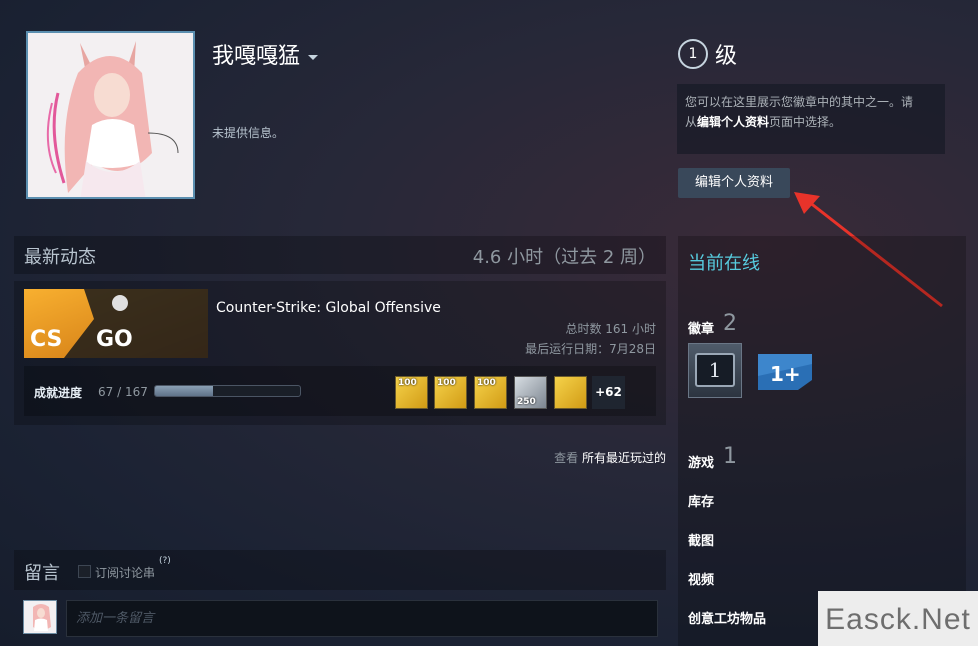 This screenshot has width=978, height=646. Describe the element at coordinates (125, 572) in the screenshot. I see `subscribe-label: 订阅讨论串` at that location.